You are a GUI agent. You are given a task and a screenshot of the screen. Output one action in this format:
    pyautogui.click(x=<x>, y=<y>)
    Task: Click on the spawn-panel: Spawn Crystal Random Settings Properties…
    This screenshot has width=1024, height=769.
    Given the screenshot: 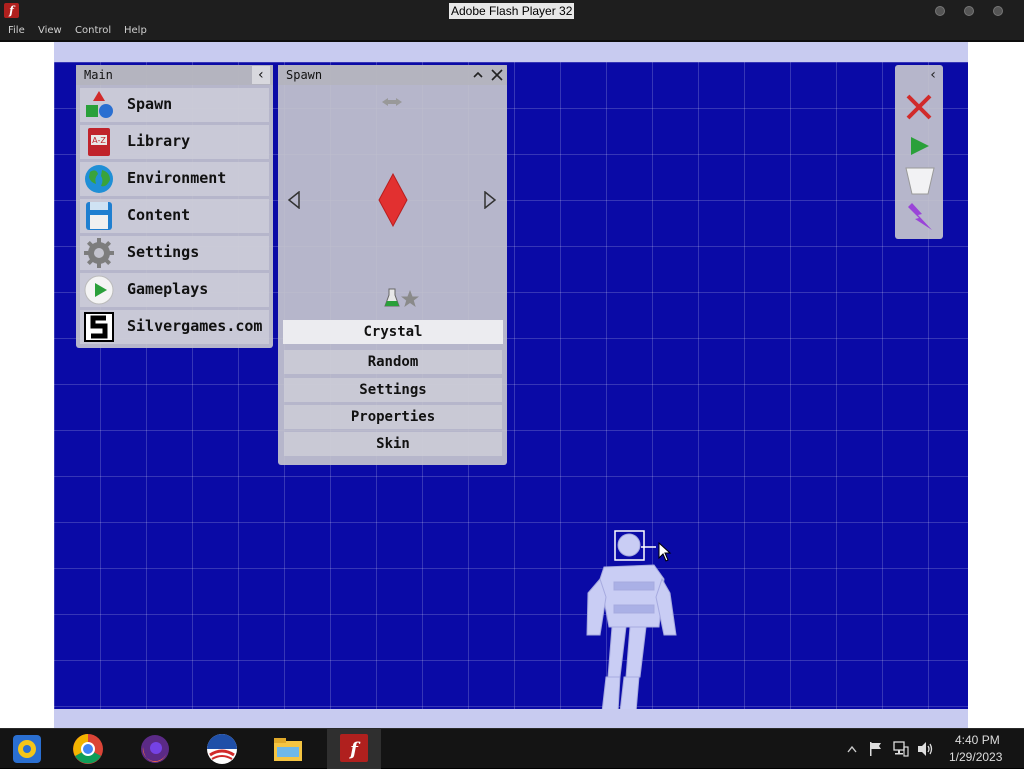 What is the action you would take?
    pyautogui.click(x=392, y=265)
    